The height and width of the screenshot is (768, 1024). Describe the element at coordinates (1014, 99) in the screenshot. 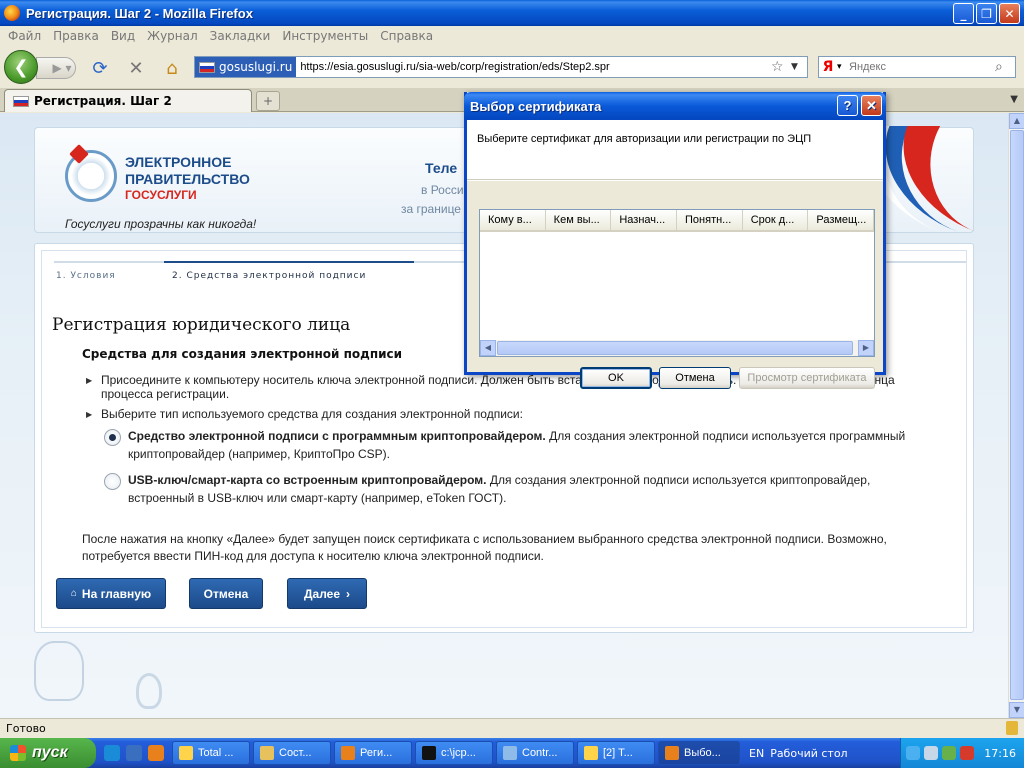

I see `tab-list-icon: ▼` at that location.